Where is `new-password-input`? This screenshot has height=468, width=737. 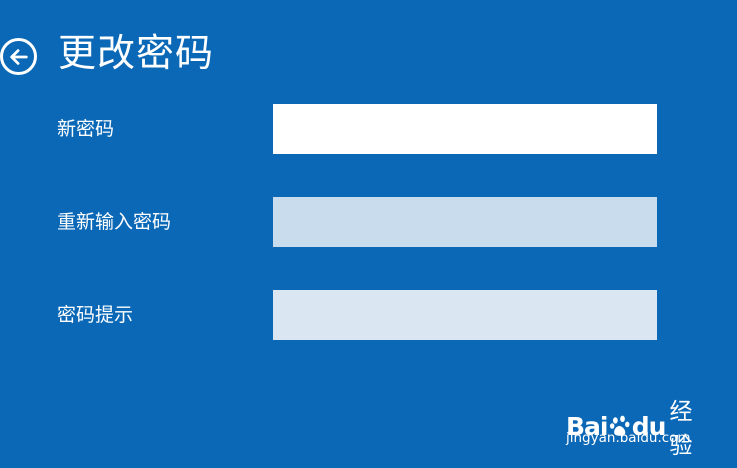
new-password-input is located at coordinates (465, 129).